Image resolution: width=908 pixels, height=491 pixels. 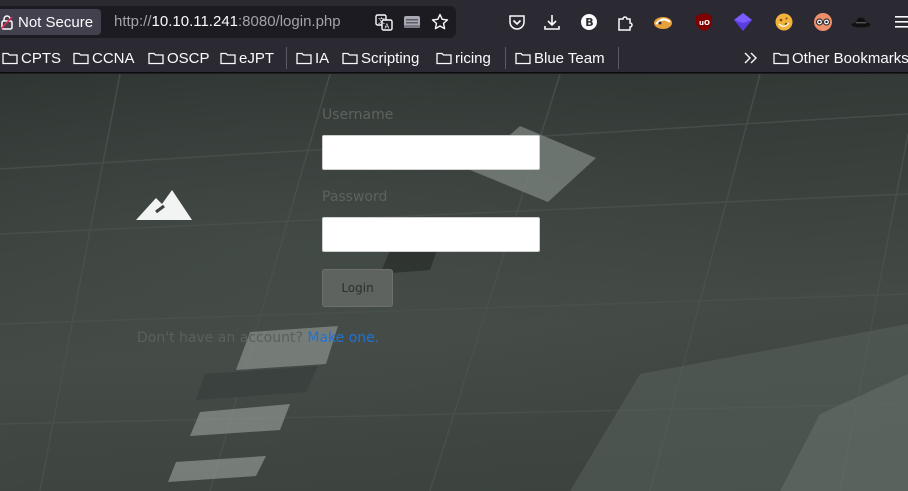 What do you see at coordinates (473, 58) in the screenshot?
I see `bookmark-label: ricing` at bounding box center [473, 58].